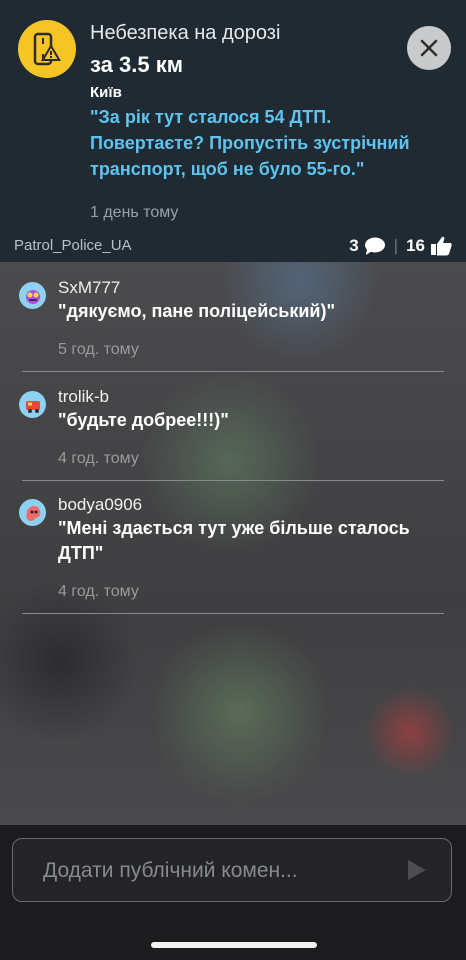 The image size is (466, 960). What do you see at coordinates (100, 505) in the screenshot?
I see `comment-username: bodya0906` at bounding box center [100, 505].